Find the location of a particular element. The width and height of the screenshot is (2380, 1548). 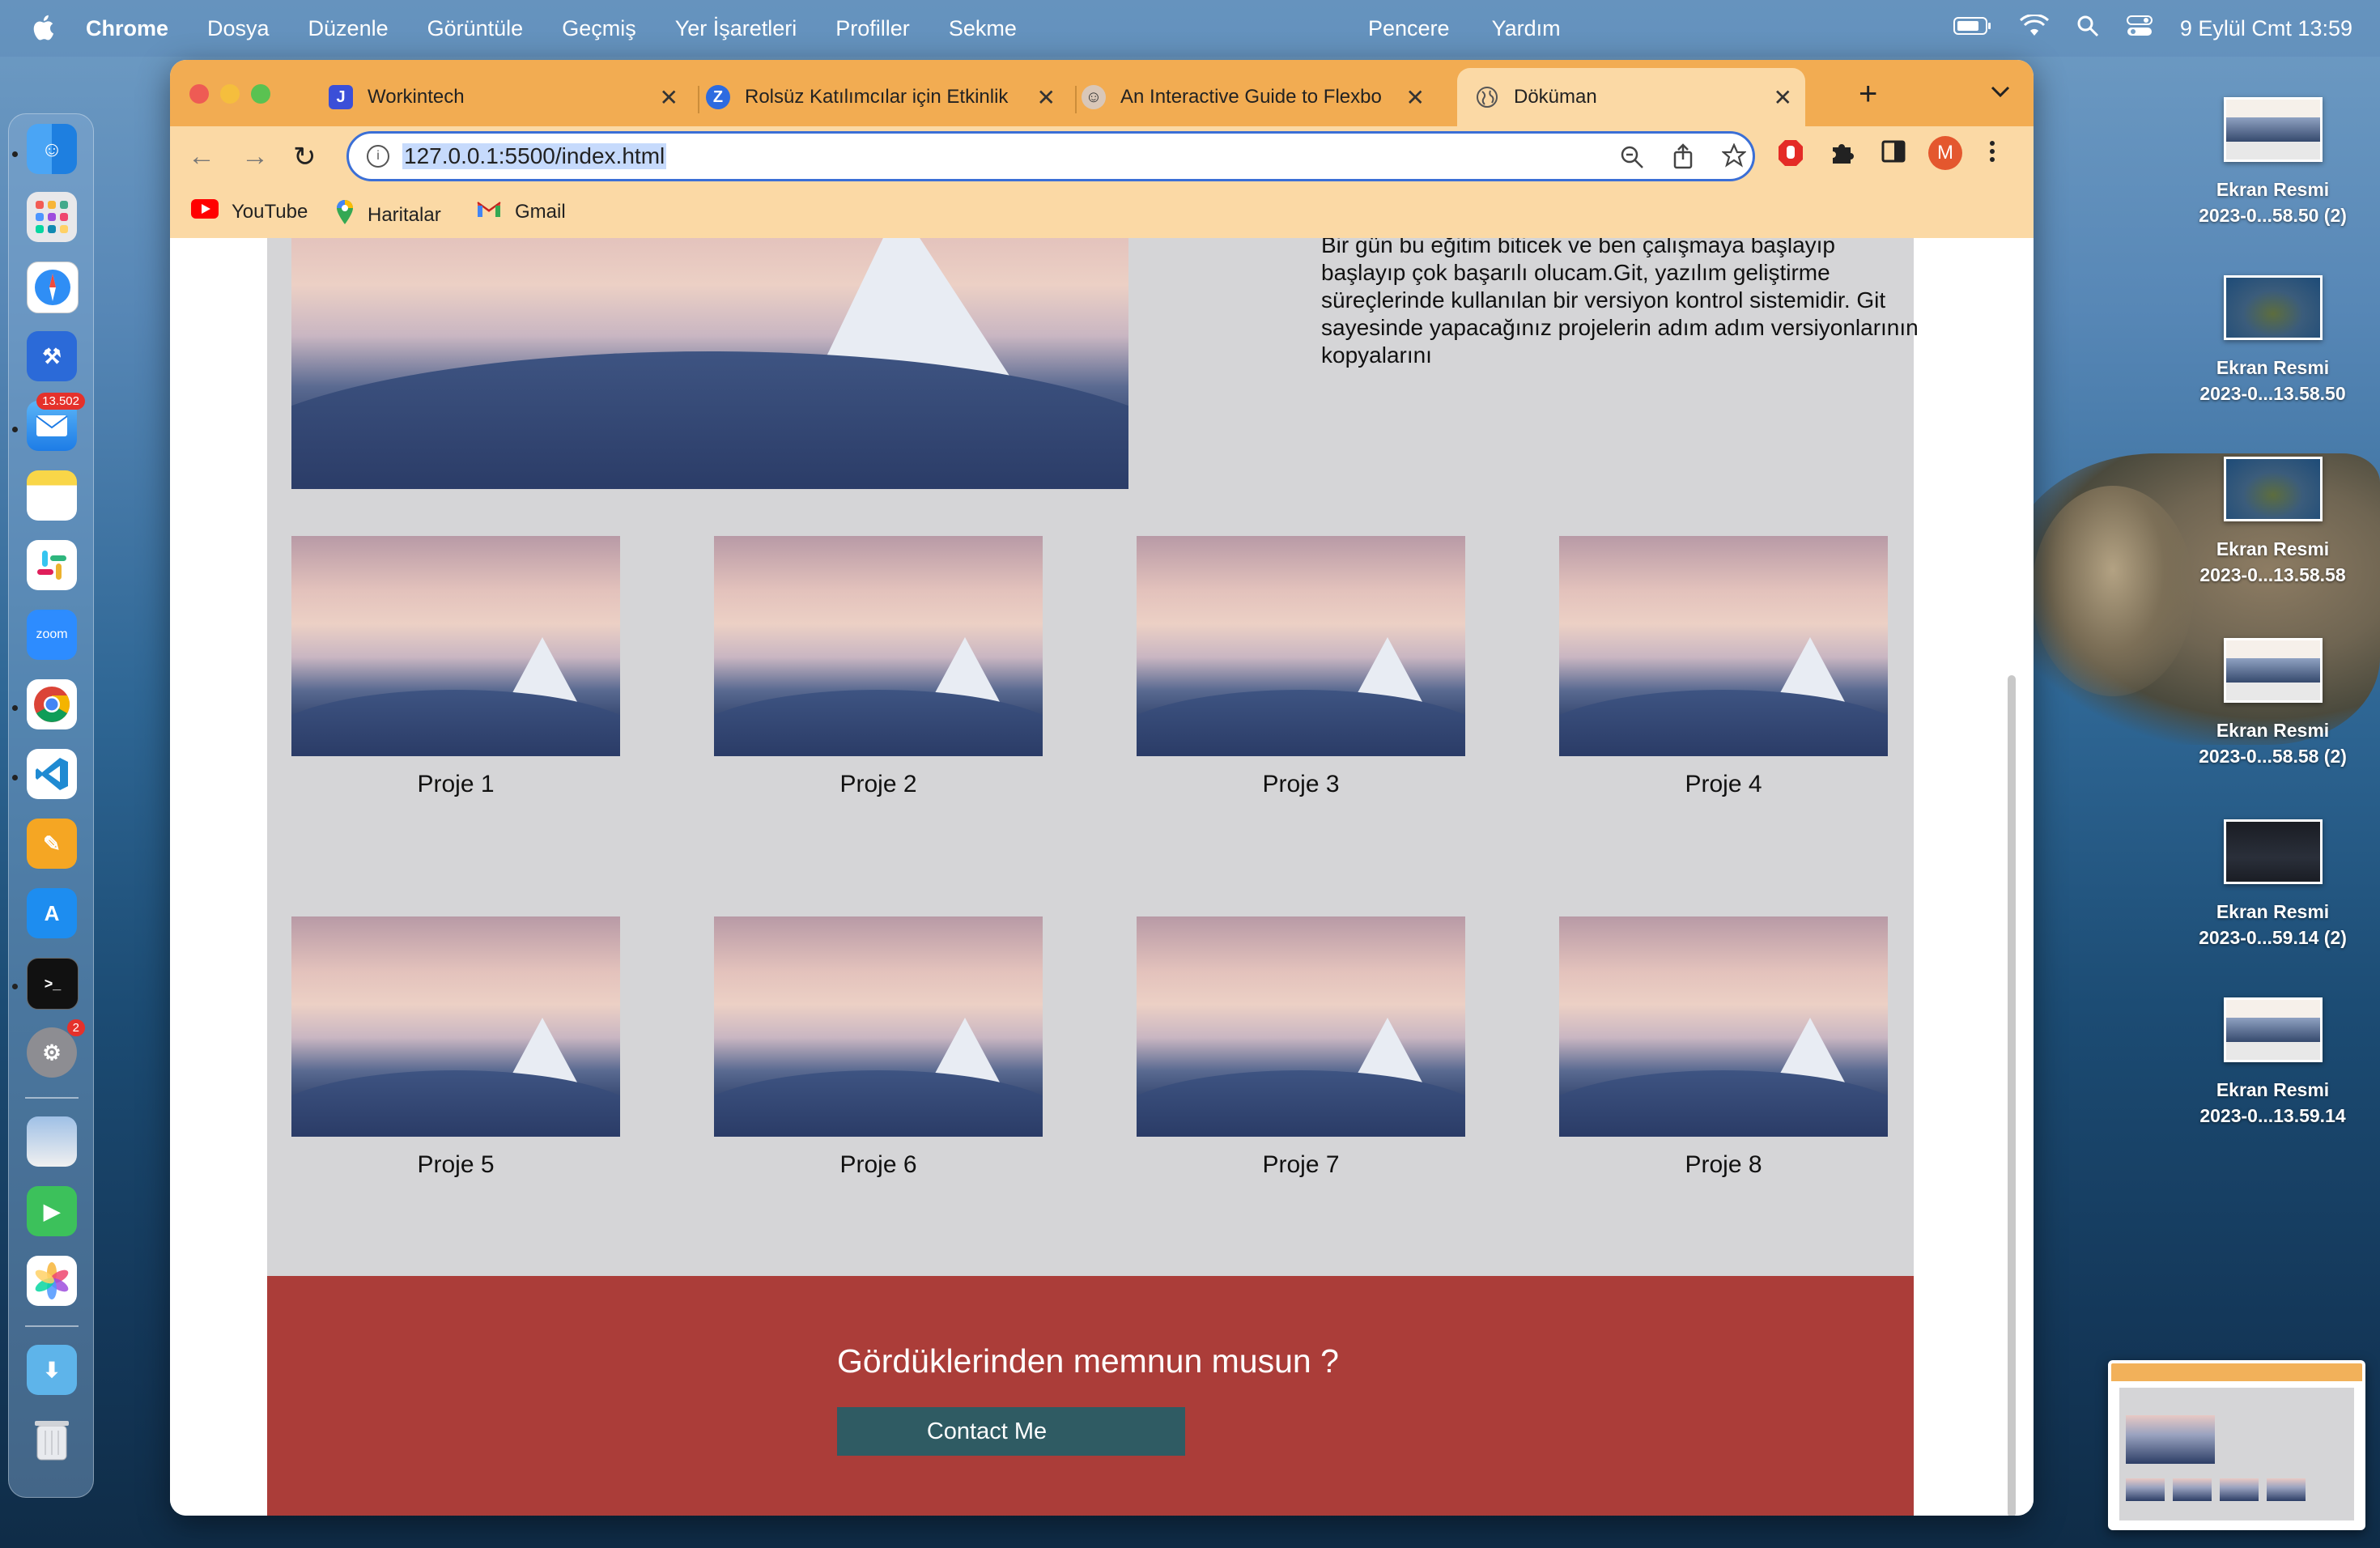

tab-flexbox-guide: ☺ An Interactive Guide to Flexbo ✕ is located at coordinates (1260, 97).